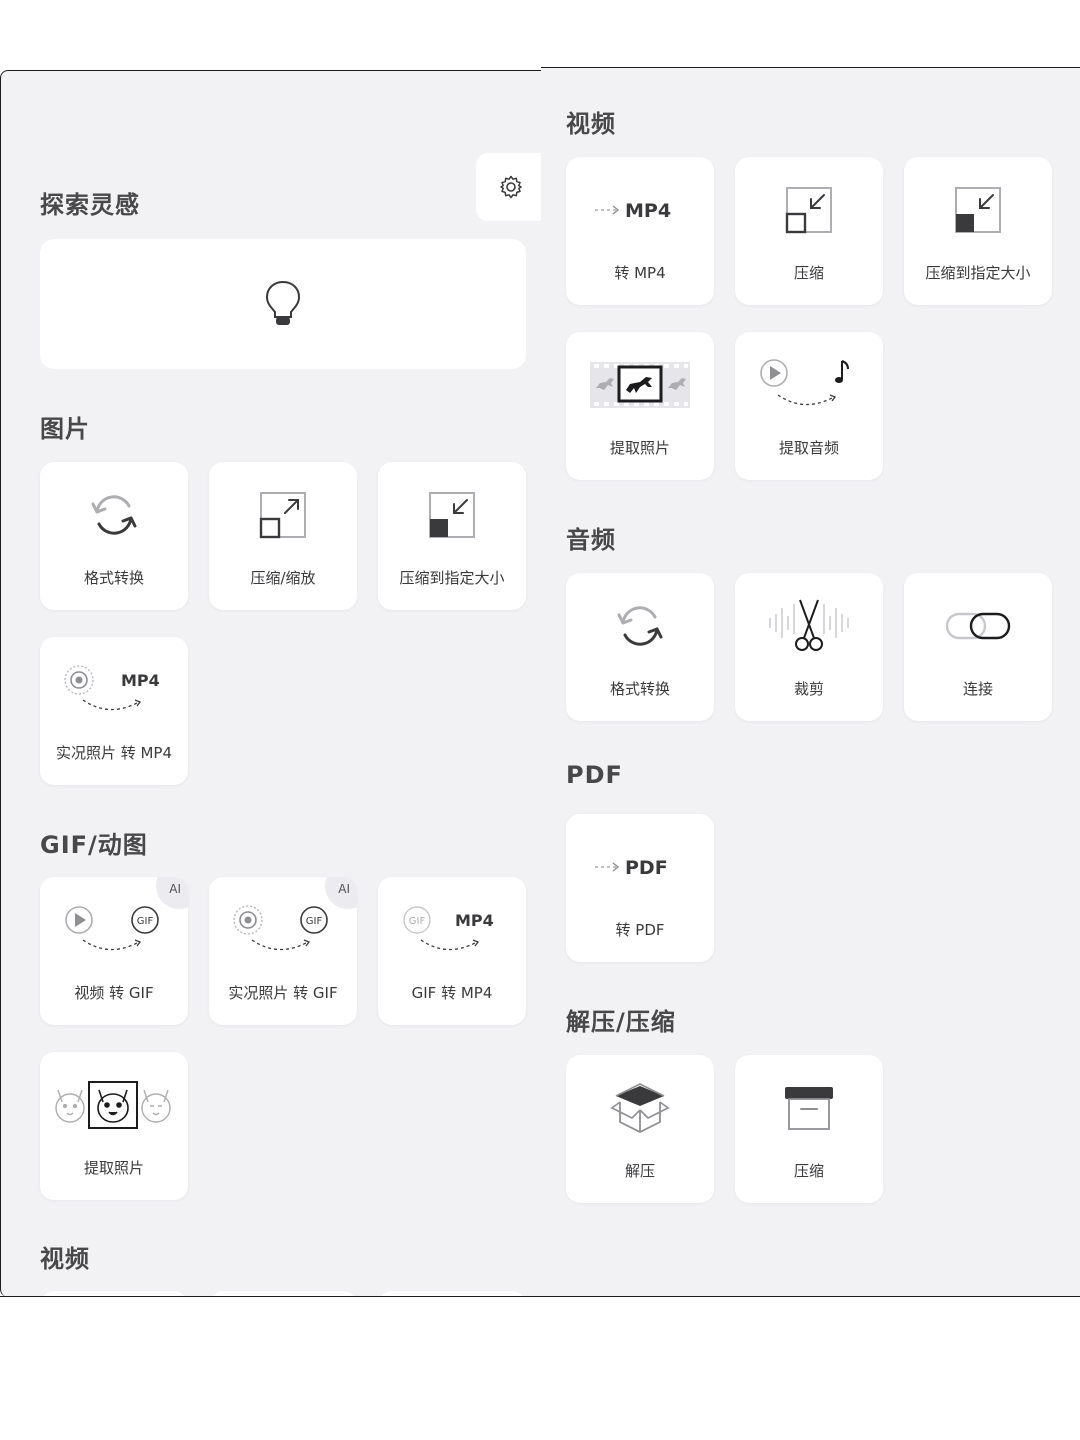 This screenshot has height=1440, width=1080. I want to click on tile-live-photo-to-mp4: MP4 实况照片 转 MP4, so click(114, 711).